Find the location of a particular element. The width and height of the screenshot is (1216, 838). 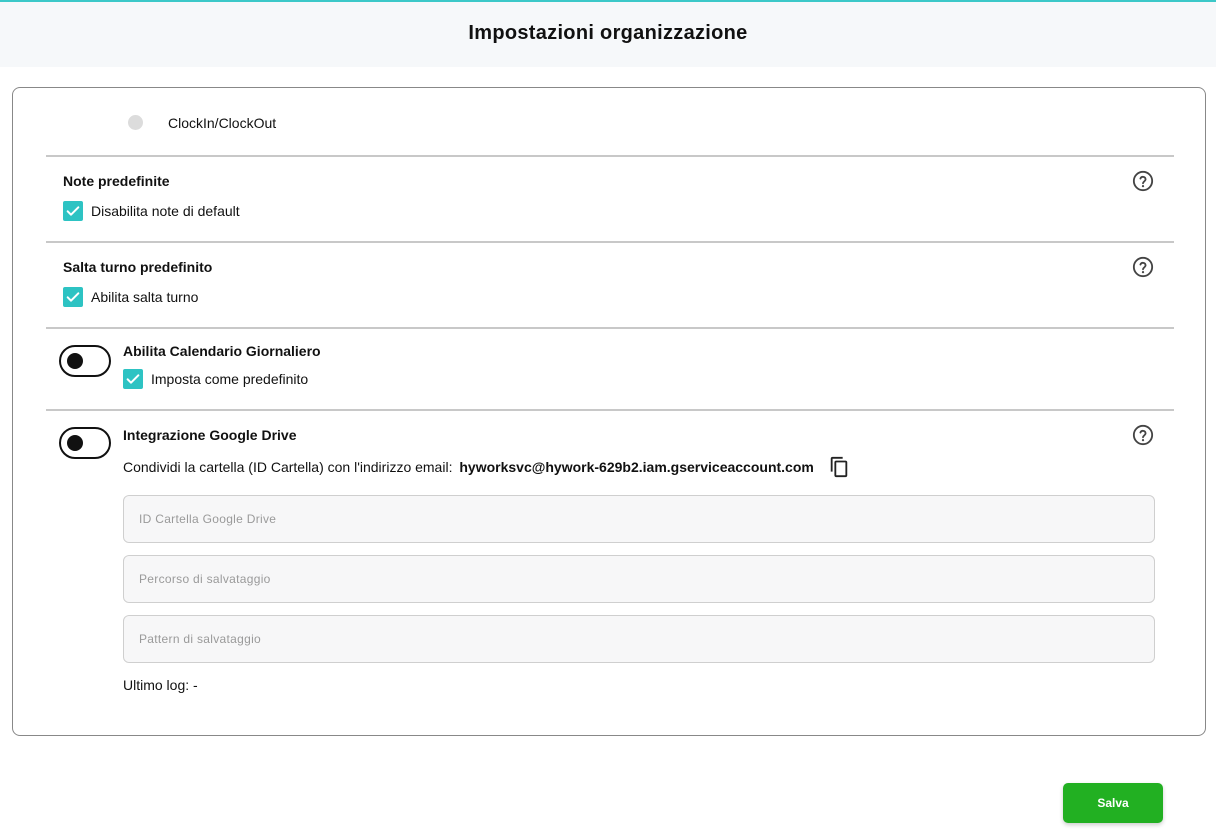

clock-label: ClockIn/ClockOut is located at coordinates (222, 123).